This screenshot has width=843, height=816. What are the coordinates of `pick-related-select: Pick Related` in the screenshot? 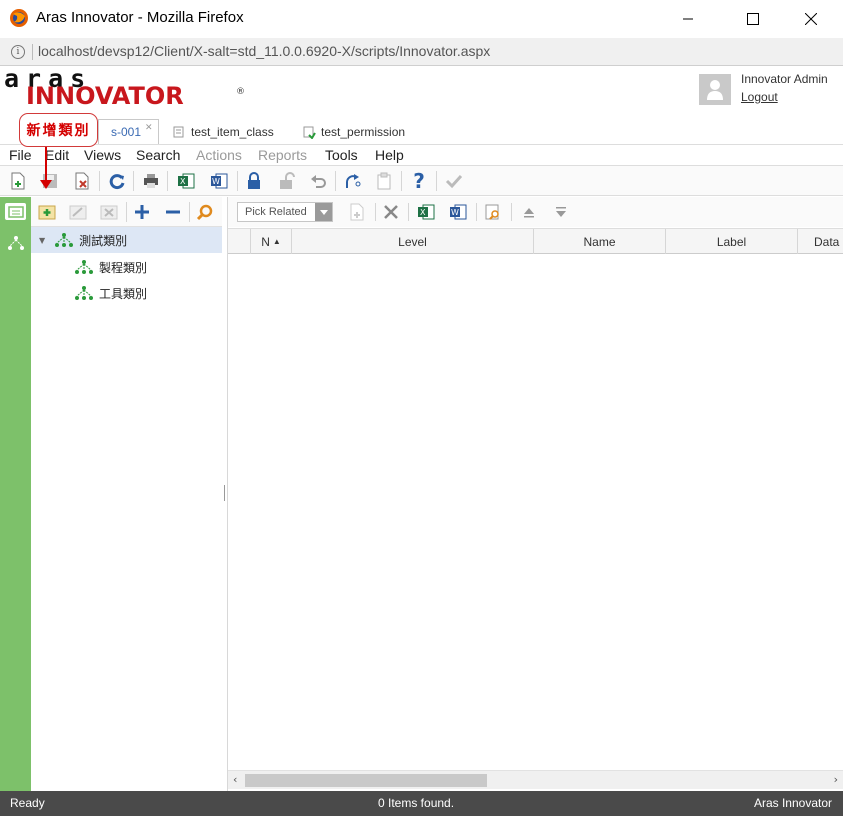 It's located at (285, 212).